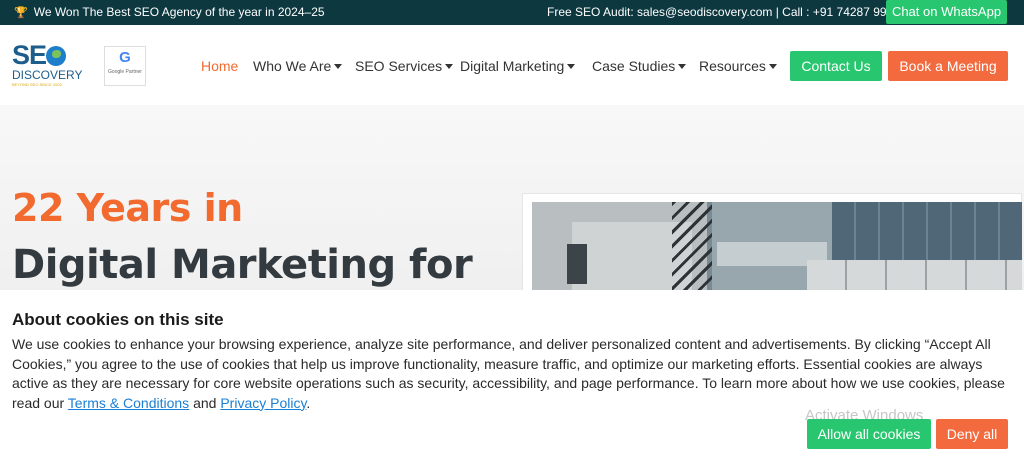  What do you see at coordinates (263, 403) in the screenshot?
I see `privacy-link: Privacy Policy` at bounding box center [263, 403].